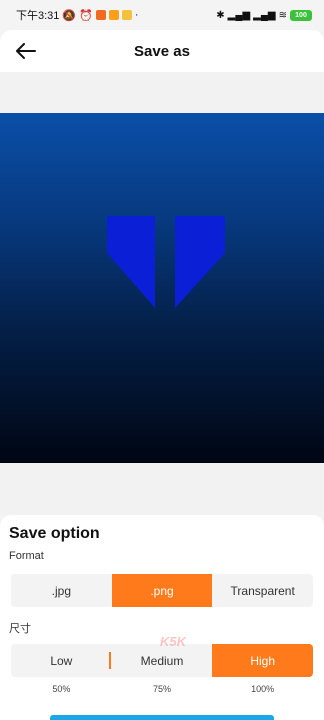  I want to click on size-percent-row: 50% 75% 100%, so click(162, 689).